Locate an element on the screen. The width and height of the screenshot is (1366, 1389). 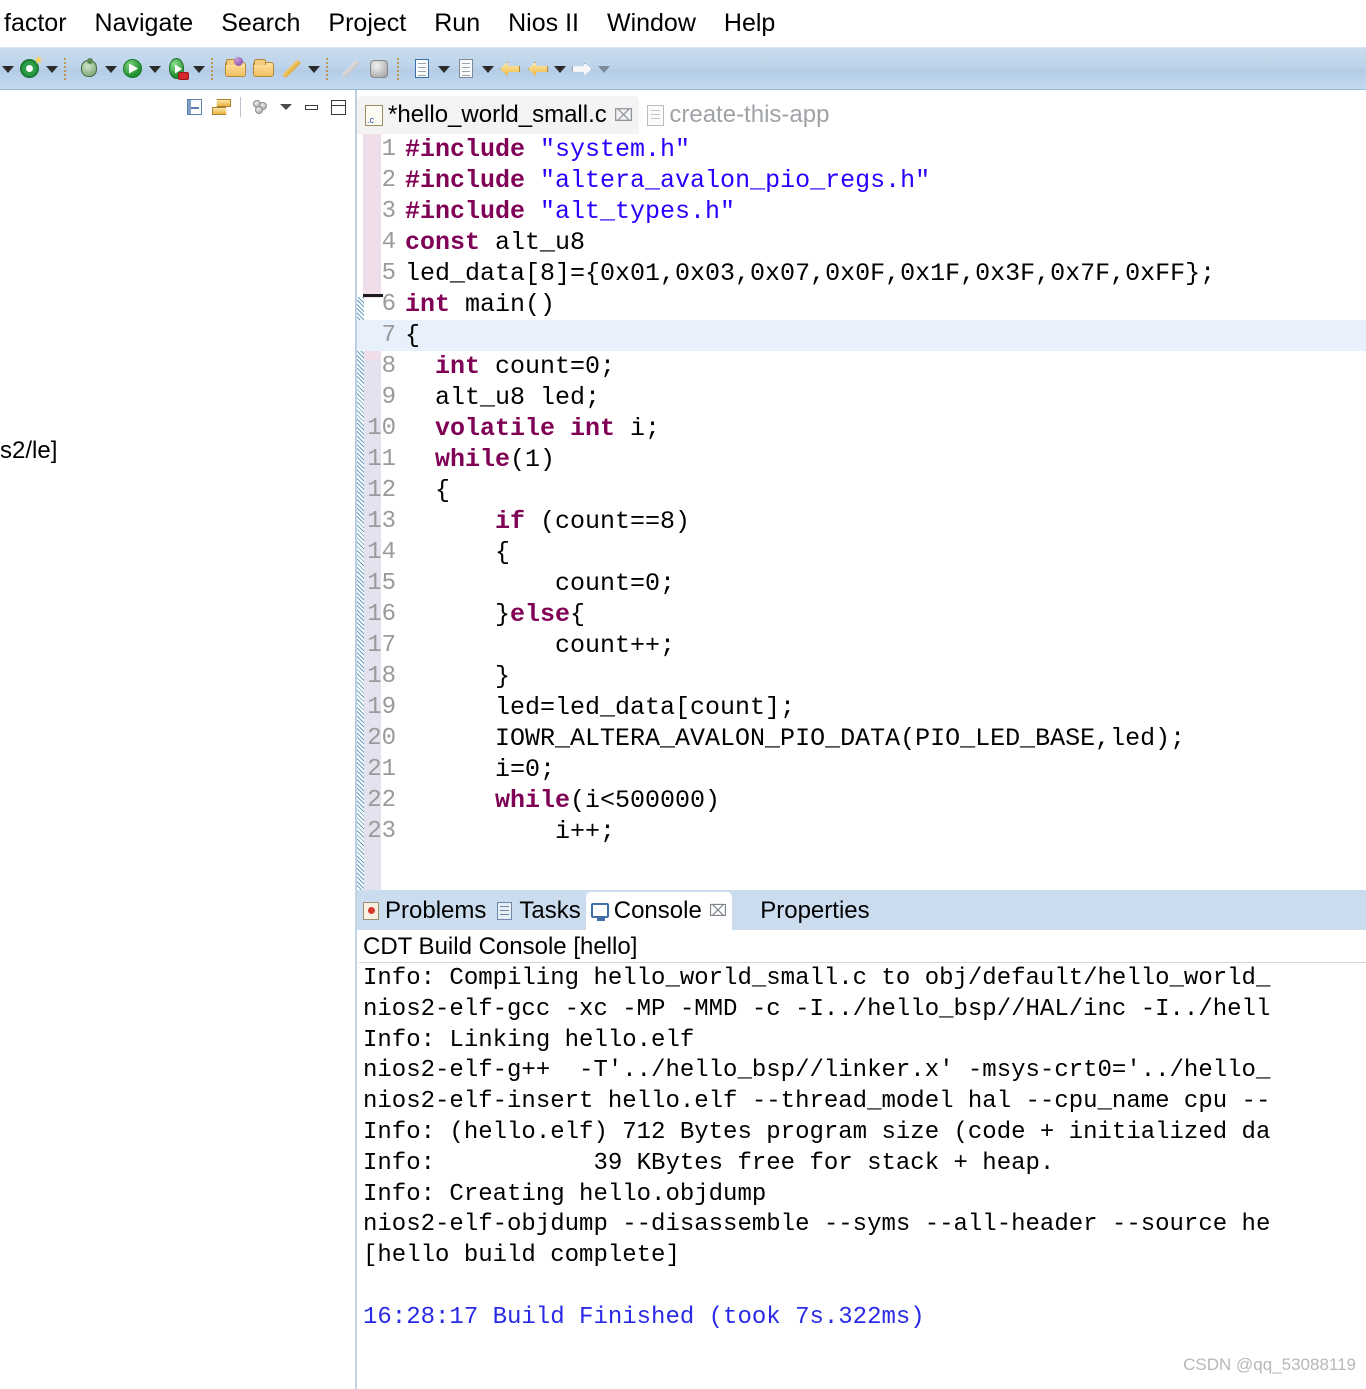
menu-item-search: Search is located at coordinates (260, 23).